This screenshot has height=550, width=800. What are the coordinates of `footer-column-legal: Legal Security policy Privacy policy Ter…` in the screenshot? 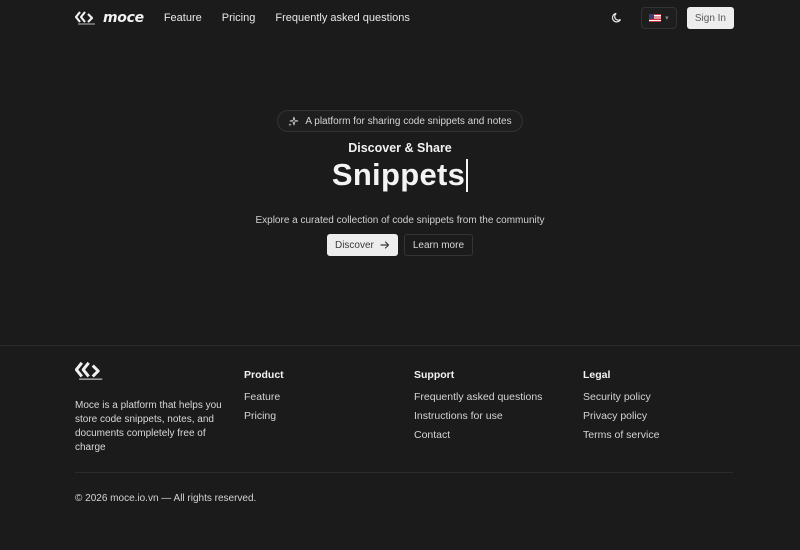 It's located at (621, 404).